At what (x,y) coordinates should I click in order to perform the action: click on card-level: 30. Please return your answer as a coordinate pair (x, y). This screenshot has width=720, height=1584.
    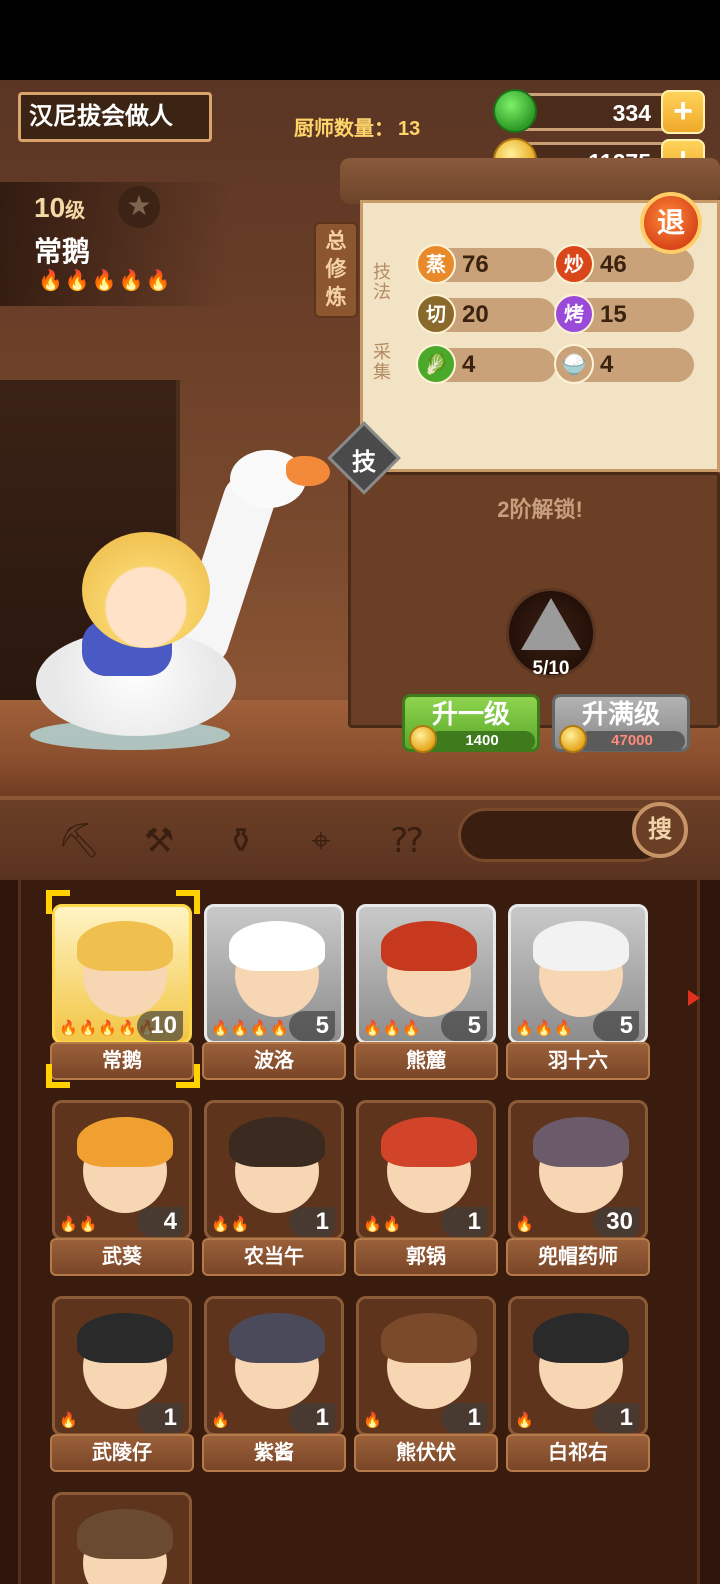
    Looking at the image, I should click on (616, 1222).